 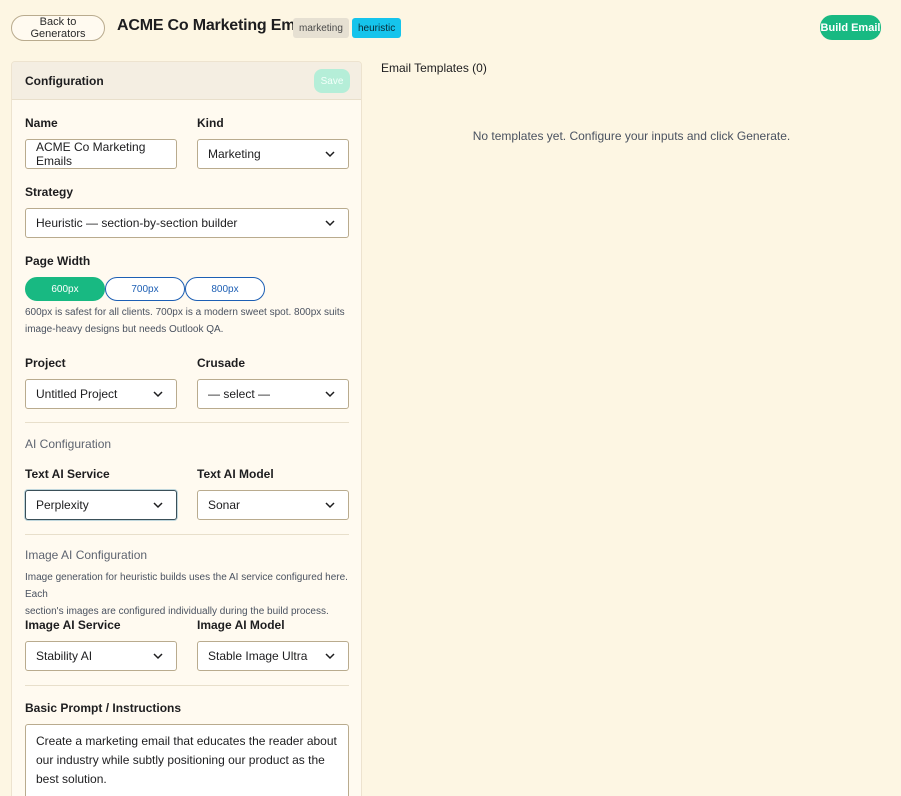 What do you see at coordinates (65, 289) in the screenshot?
I see `page-width-600-button: 600px` at bounding box center [65, 289].